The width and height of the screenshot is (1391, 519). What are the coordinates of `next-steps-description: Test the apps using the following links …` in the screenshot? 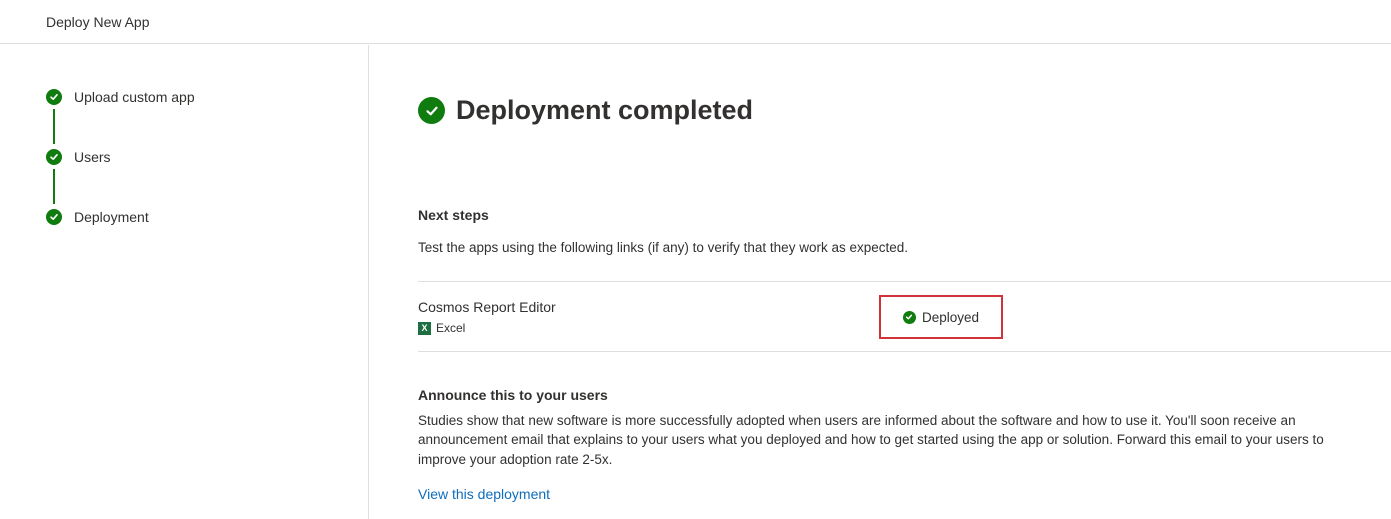 It's located at (663, 247).